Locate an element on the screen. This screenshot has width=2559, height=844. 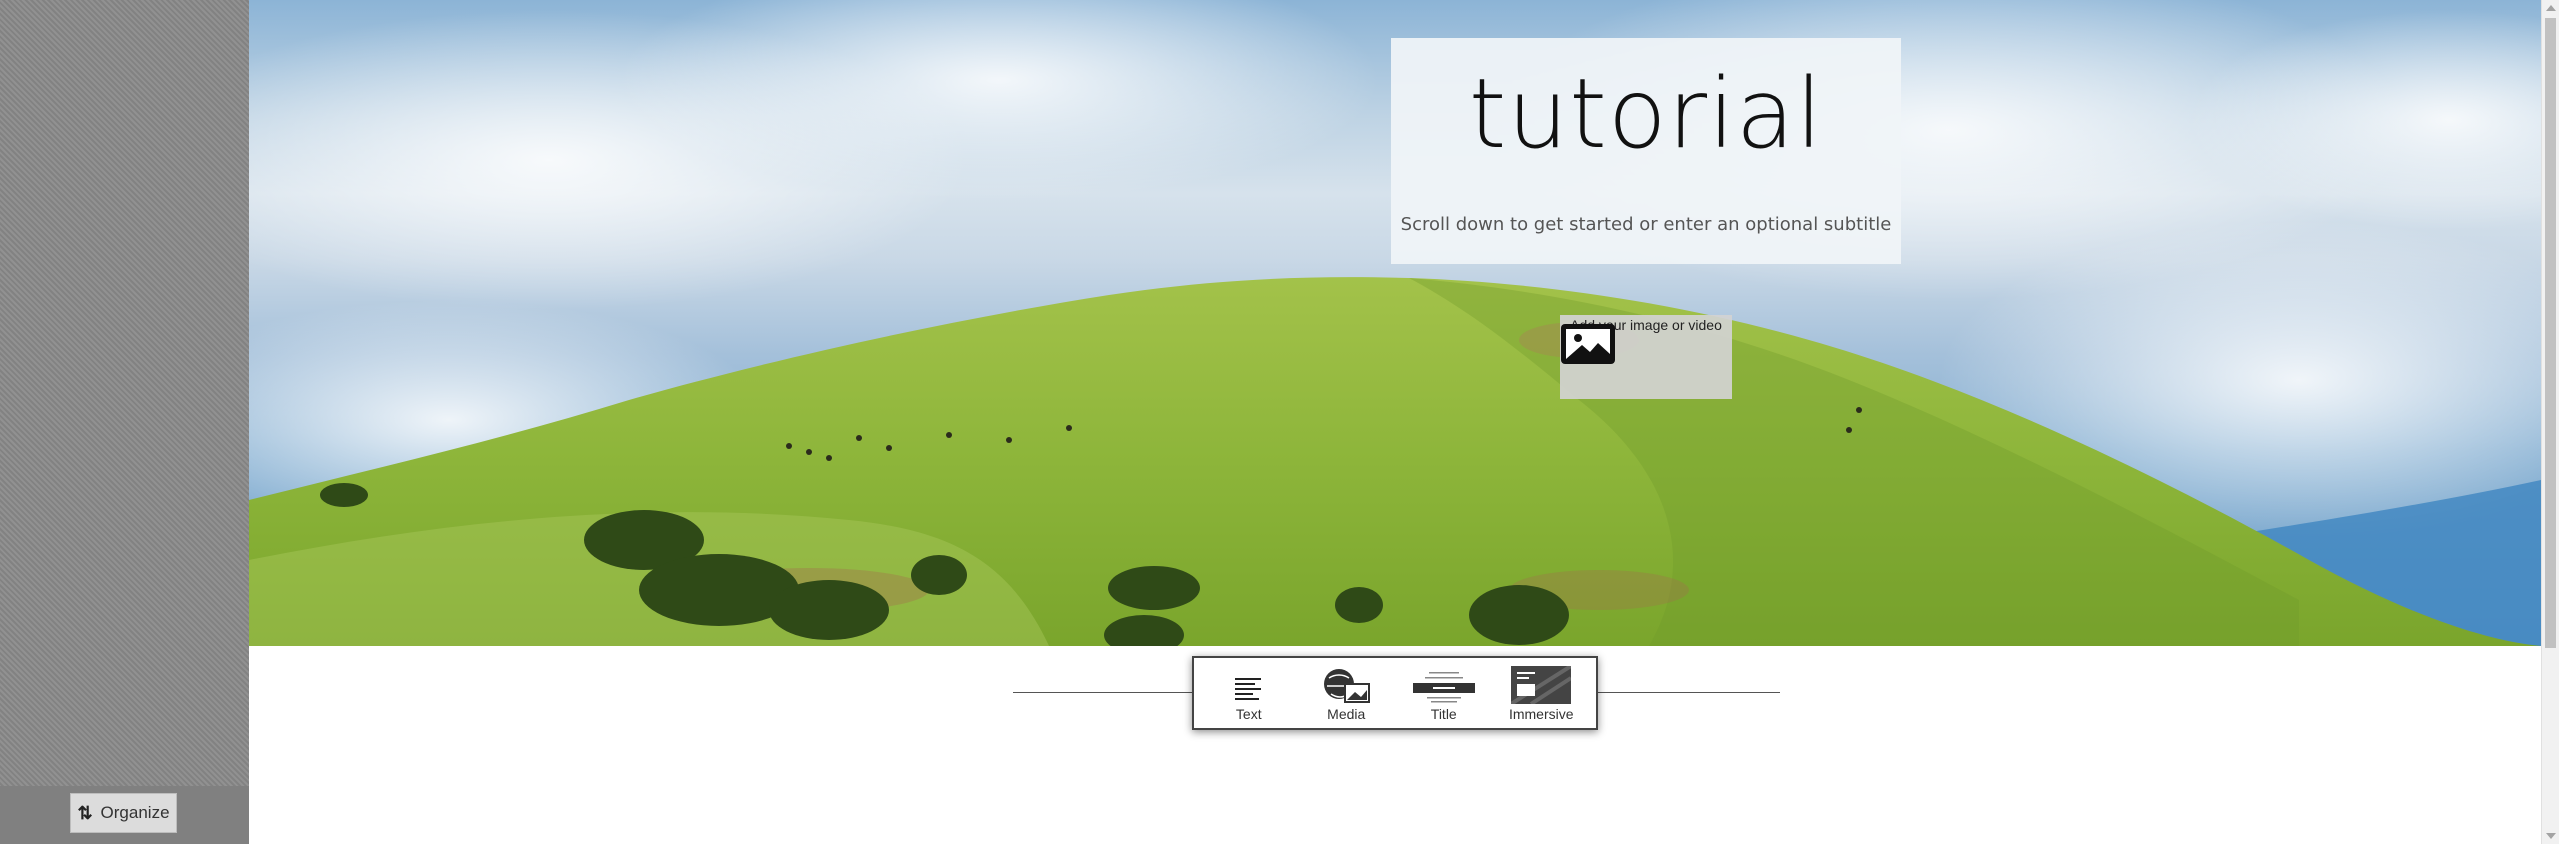
title-block-icon is located at coordinates (1443, 687).